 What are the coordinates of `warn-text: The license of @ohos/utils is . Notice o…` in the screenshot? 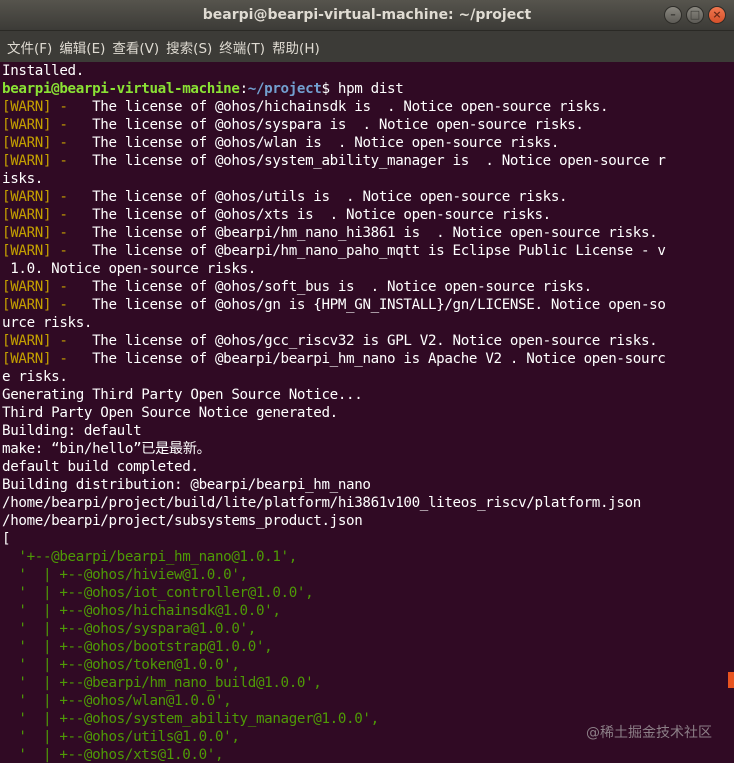 It's located at (321, 197).